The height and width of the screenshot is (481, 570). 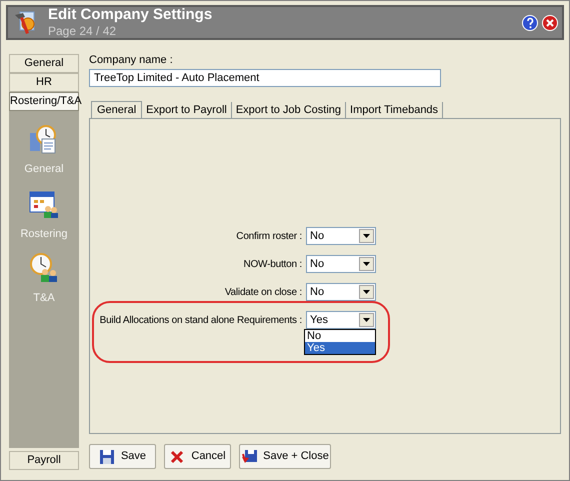 I want to click on dropdown-option: No, so click(x=340, y=336).